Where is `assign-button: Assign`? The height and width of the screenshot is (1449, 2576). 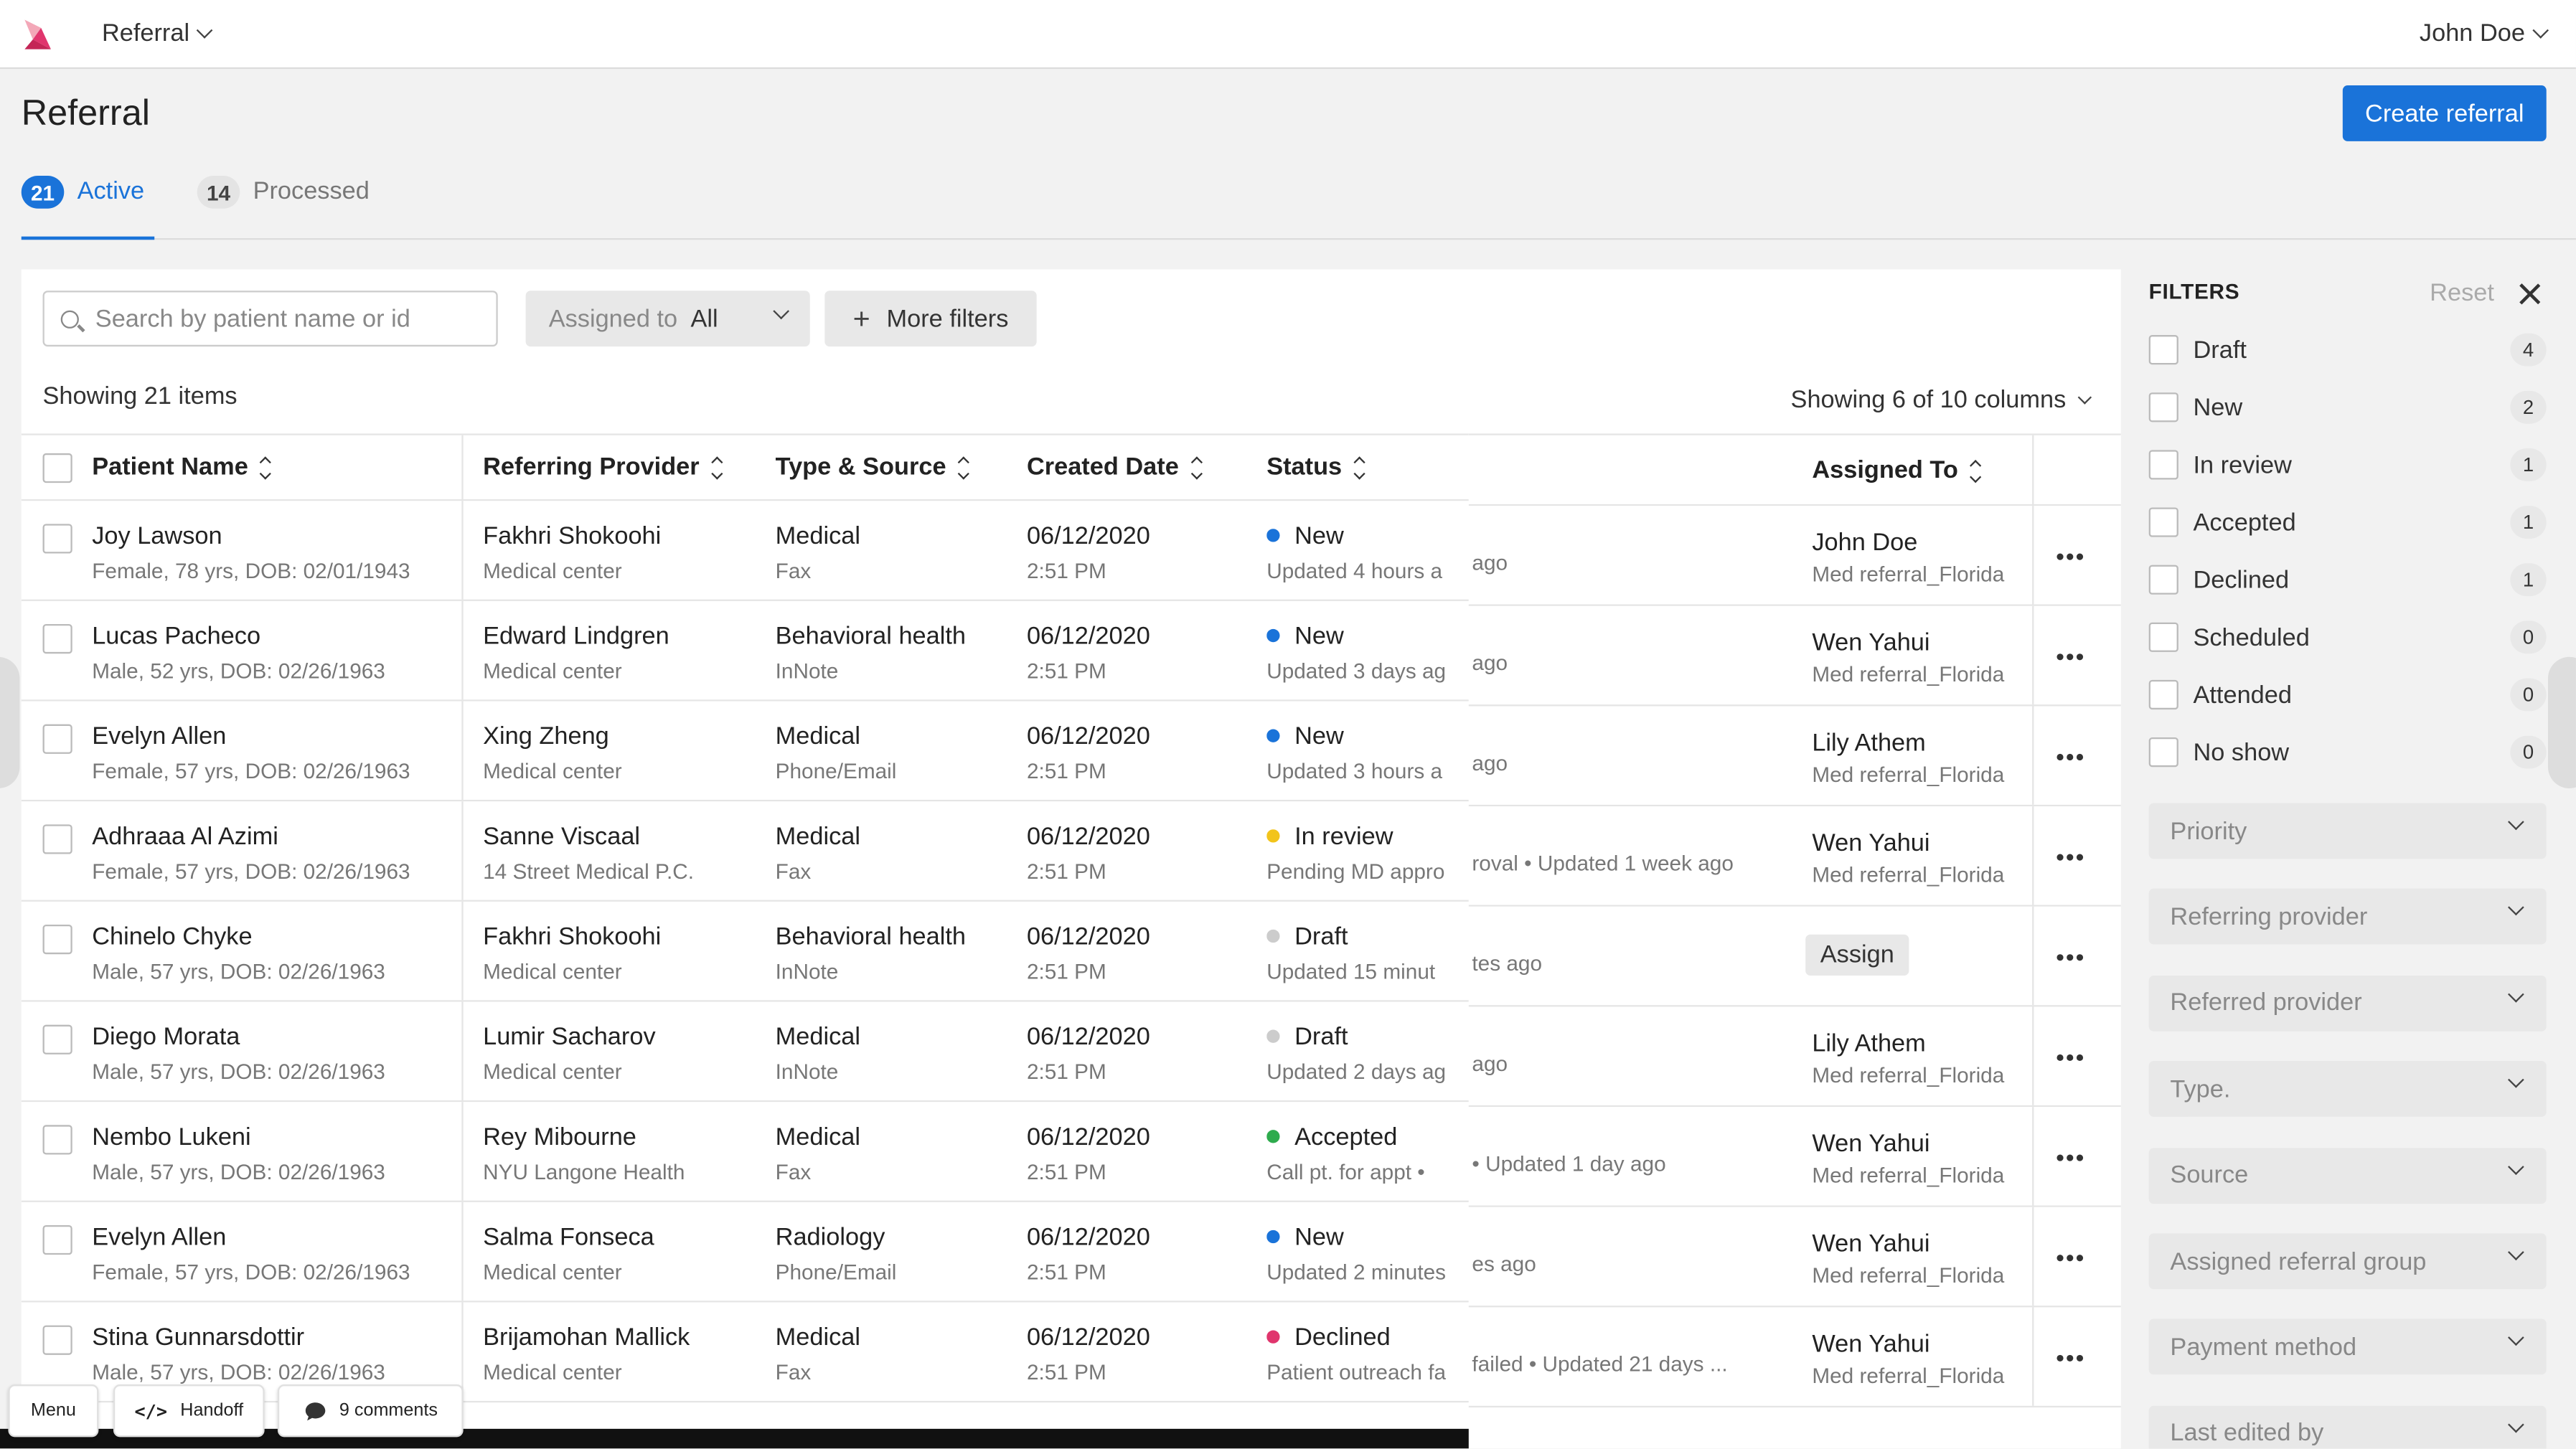
assign-button: Assign is located at coordinates (1857, 955).